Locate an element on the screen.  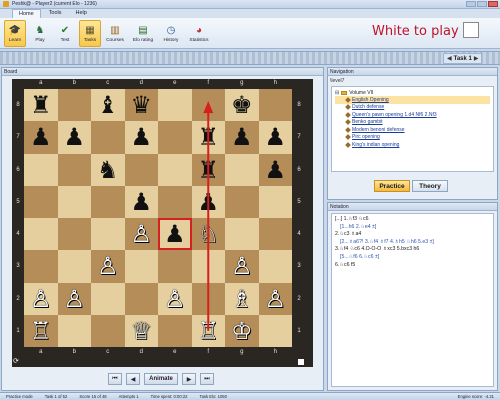
black-piece-a8: ♜ is located at coordinates (41, 105).